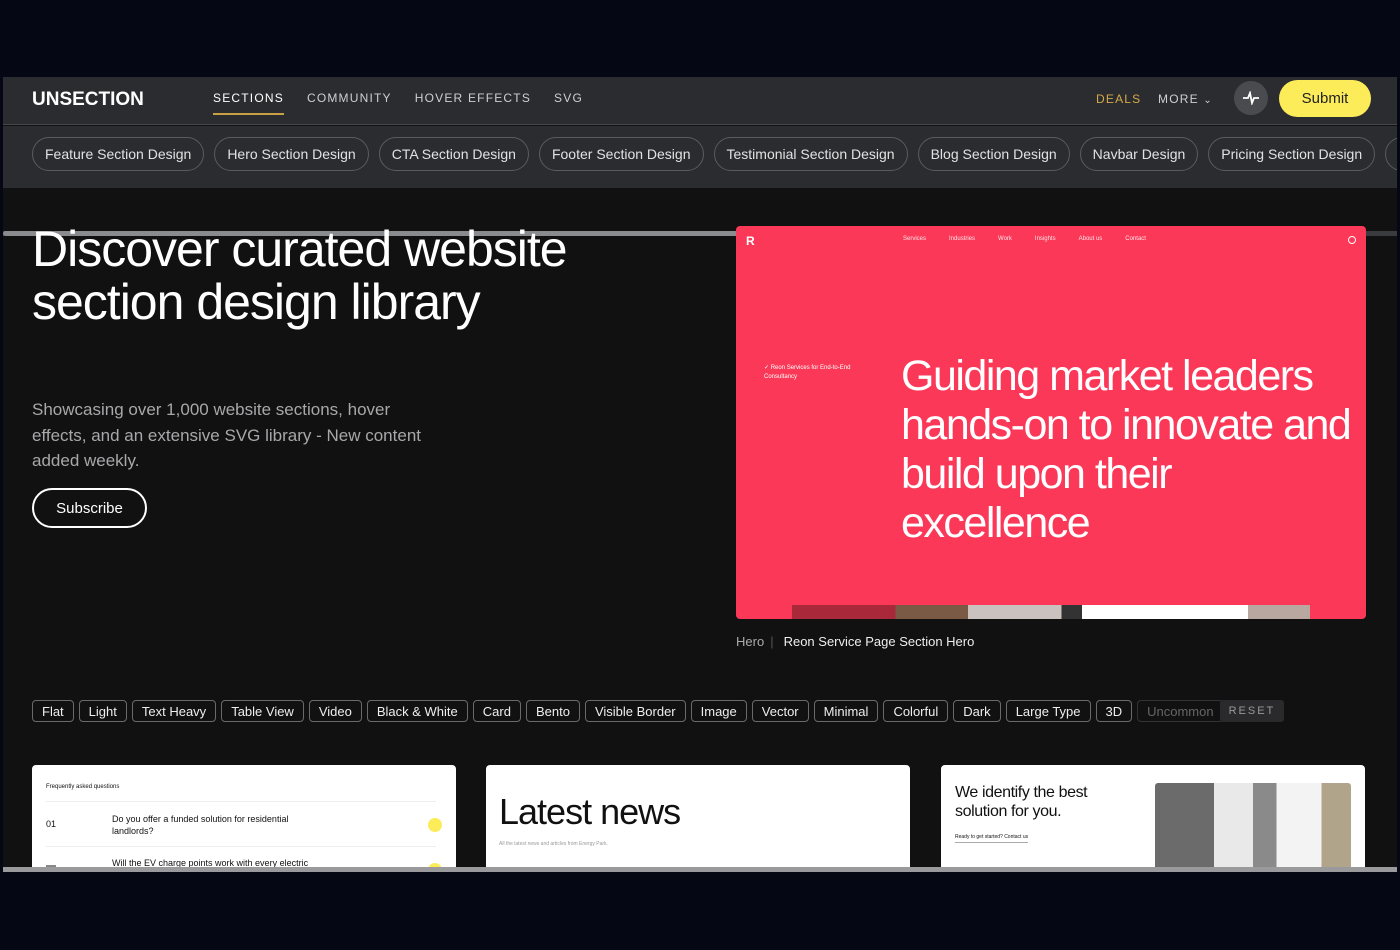  I want to click on chevron-down-icon: ⌄, so click(1208, 100).